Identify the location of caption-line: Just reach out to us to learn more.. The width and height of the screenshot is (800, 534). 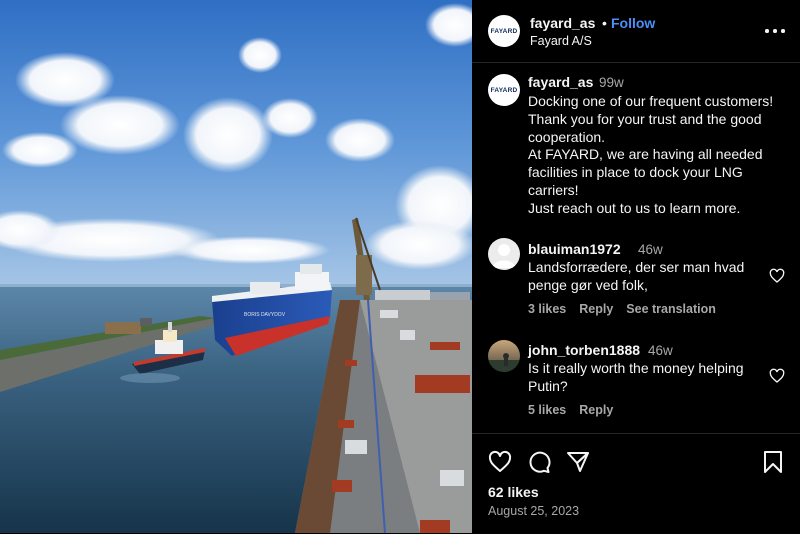
(634, 207).